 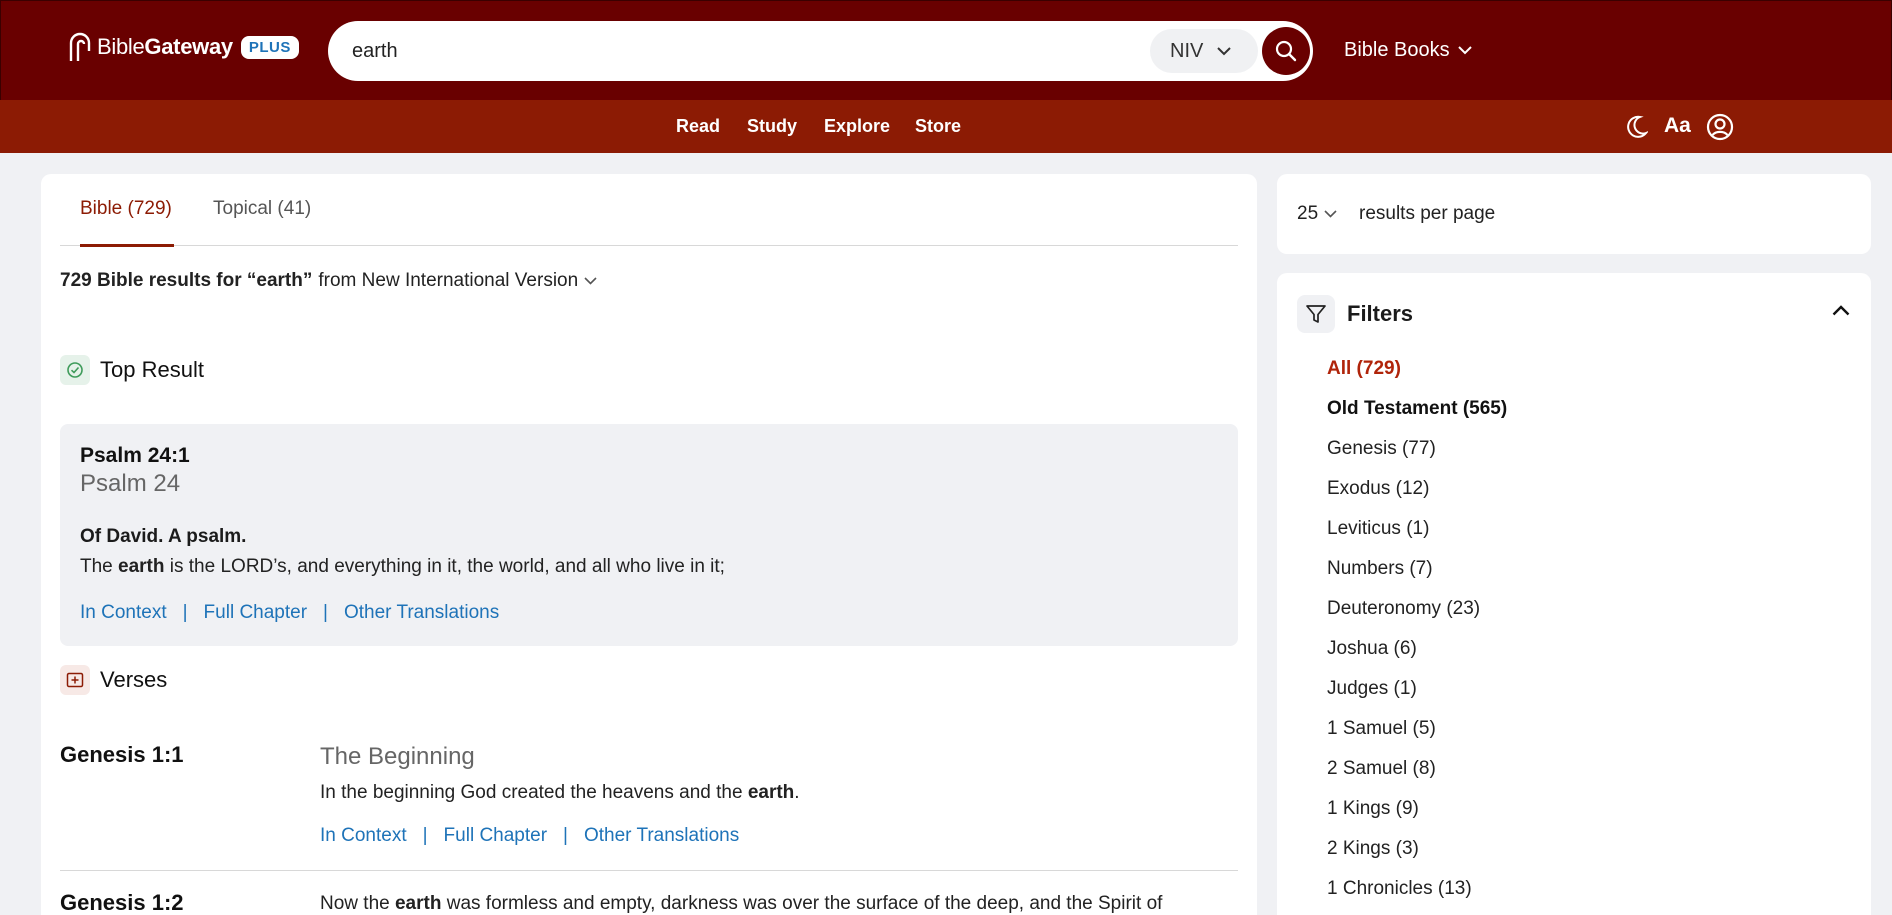 I want to click on results-per-page-label: results per page, so click(x=1427, y=213).